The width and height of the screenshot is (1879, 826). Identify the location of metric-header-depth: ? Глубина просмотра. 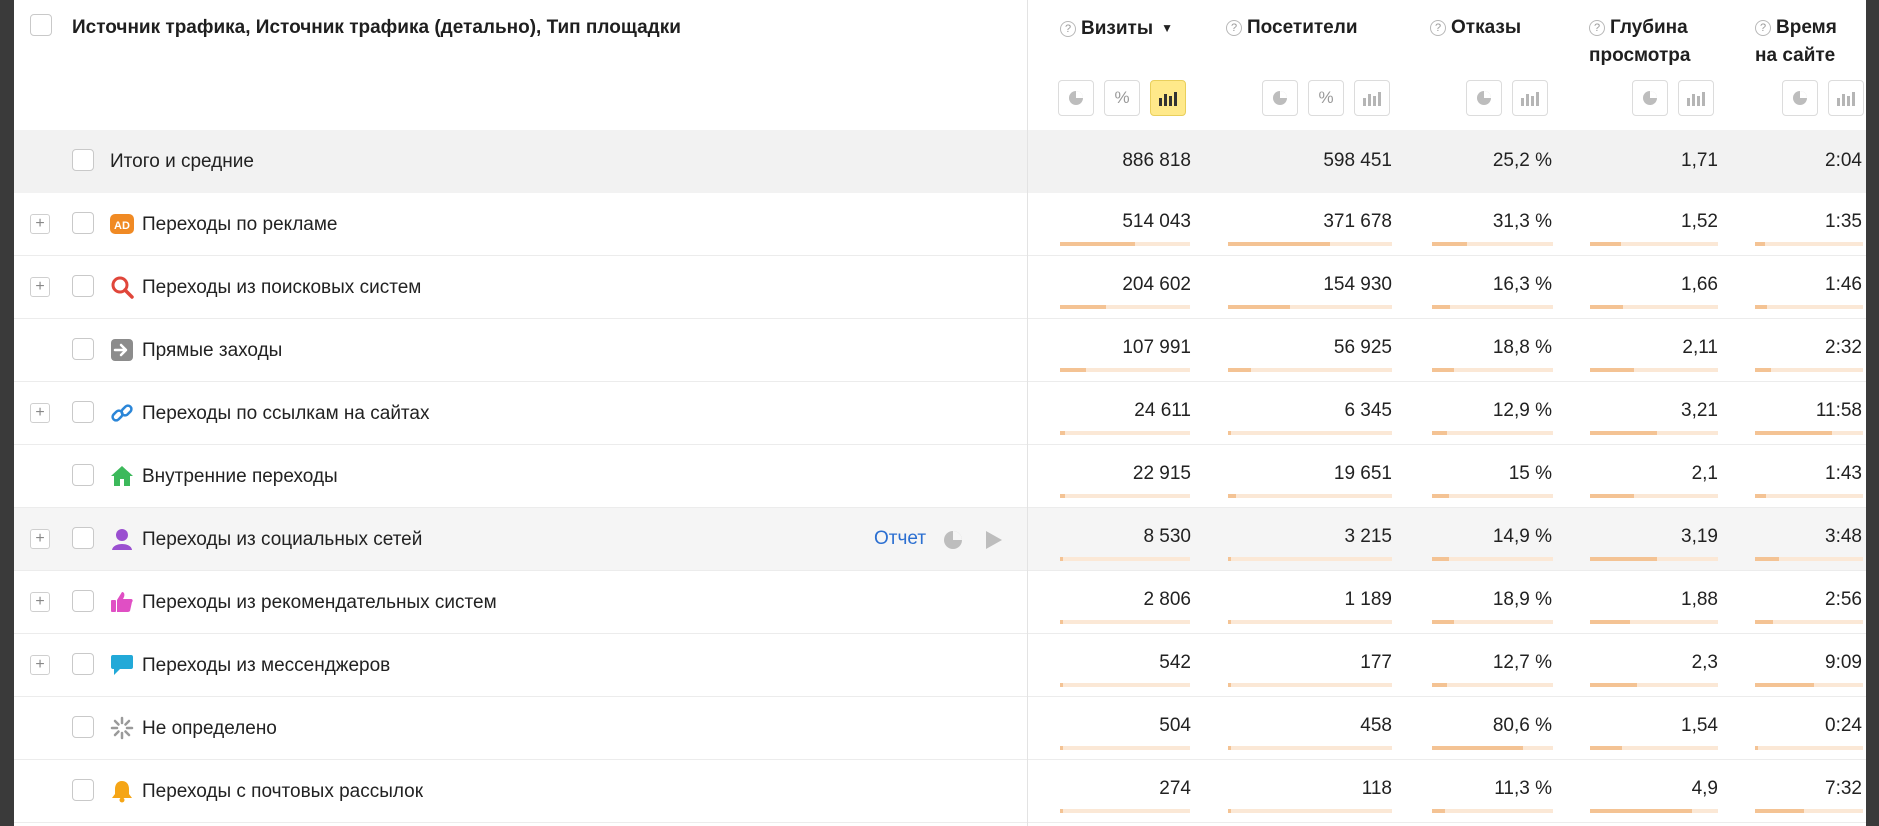
(1654, 42).